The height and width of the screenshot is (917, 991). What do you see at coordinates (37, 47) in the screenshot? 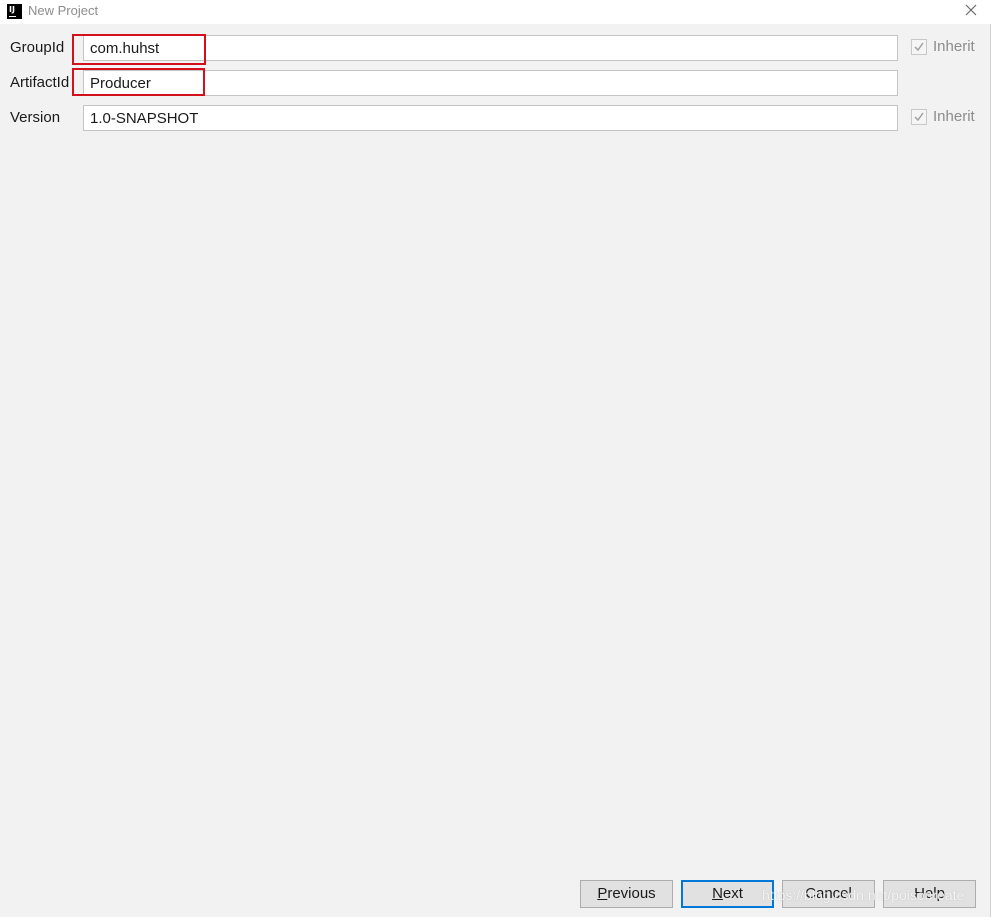
I see `groupid-label: GroupId` at bounding box center [37, 47].